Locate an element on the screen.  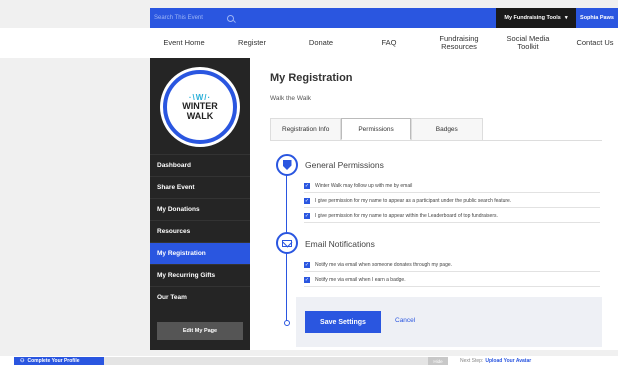
form-actions: Save Settings Cancel is located at coordinates (449, 322).